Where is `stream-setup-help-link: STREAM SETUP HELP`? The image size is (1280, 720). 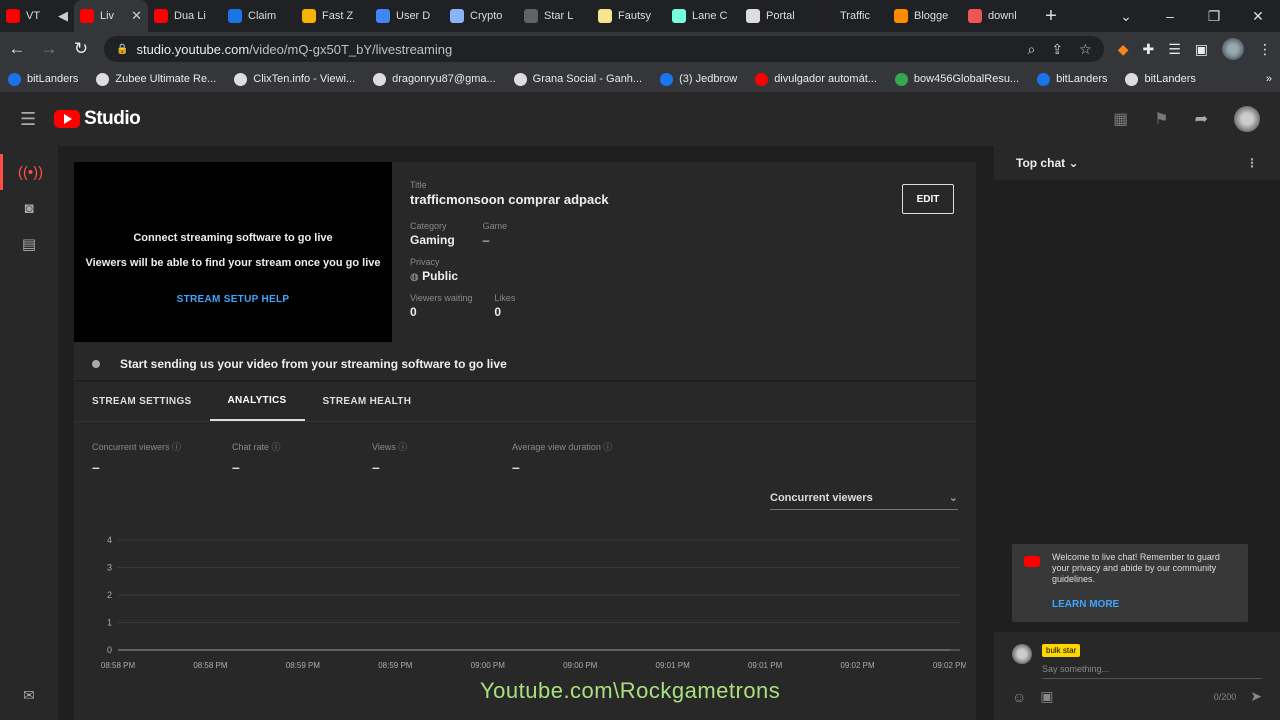 stream-setup-help-link: STREAM SETUP HELP is located at coordinates (233, 299).